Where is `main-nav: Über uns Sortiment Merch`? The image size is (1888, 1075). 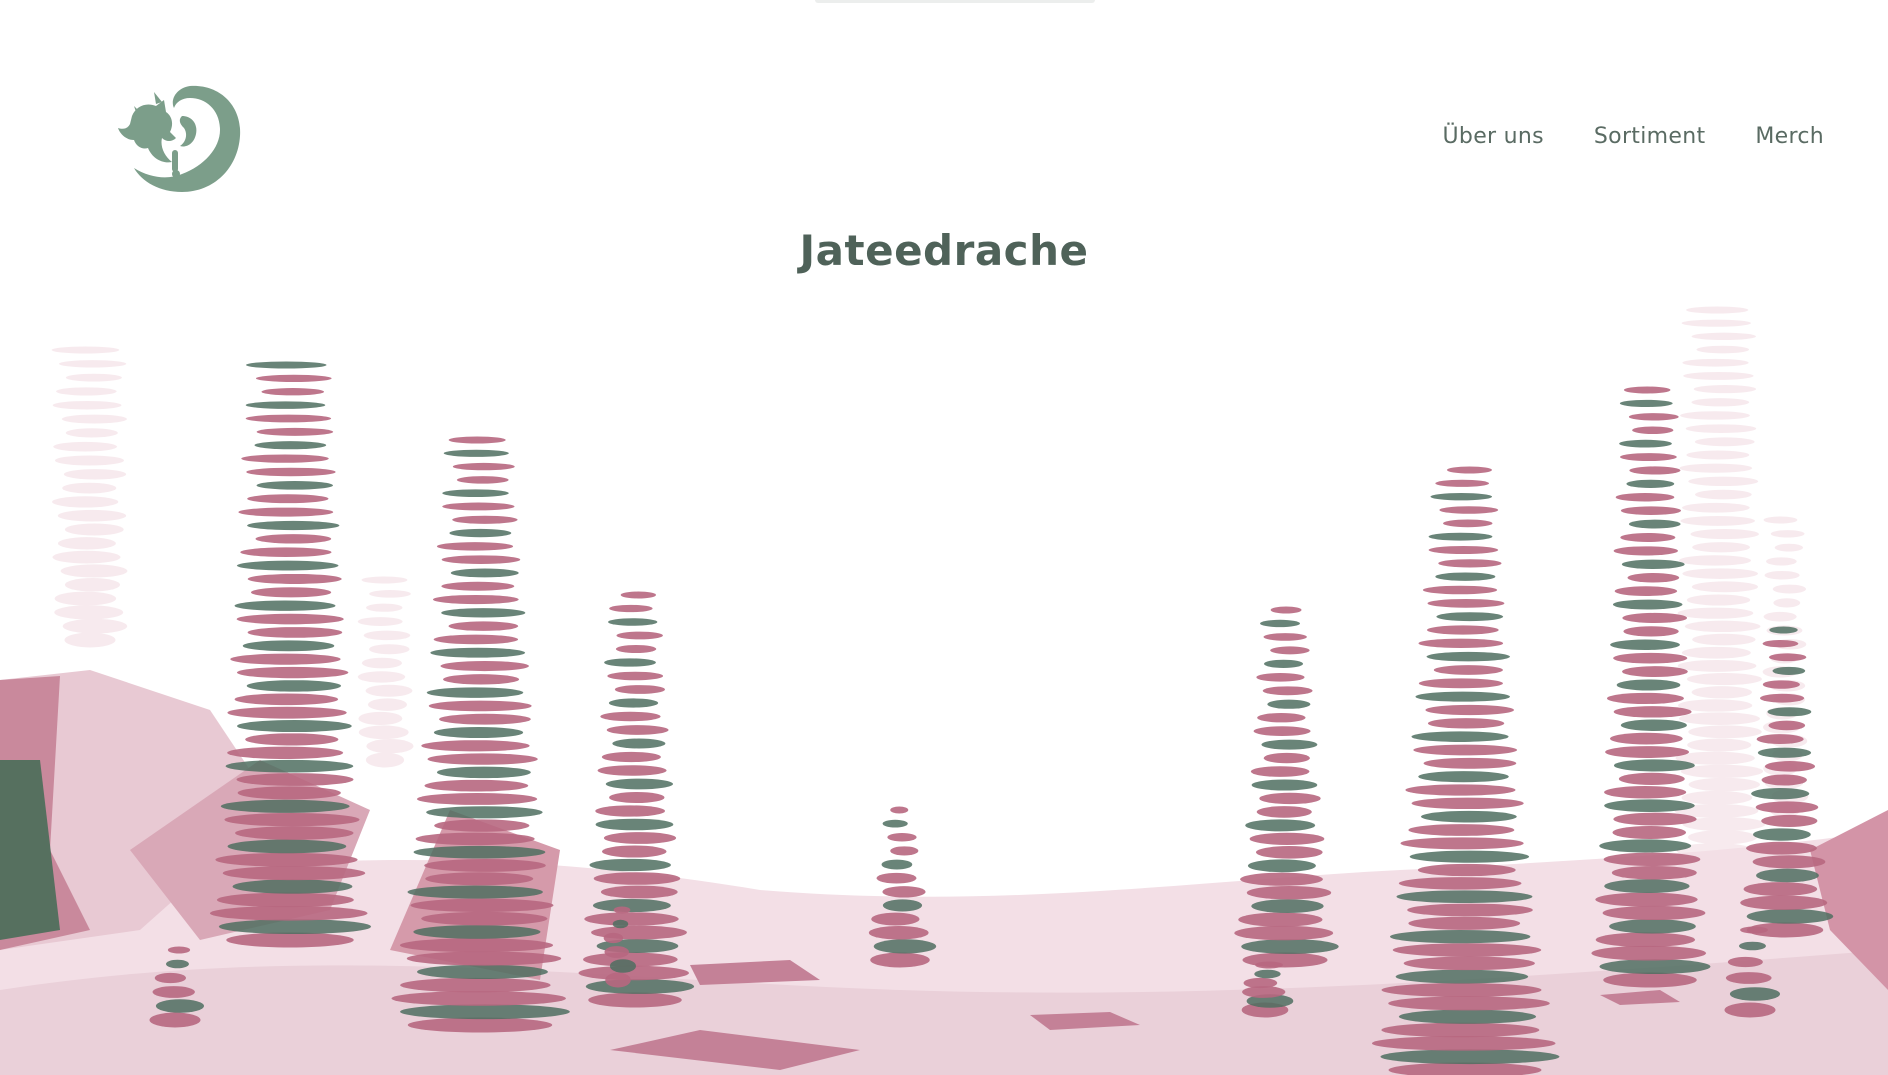
main-nav: Über uns Sortiment Merch is located at coordinates (1633, 136).